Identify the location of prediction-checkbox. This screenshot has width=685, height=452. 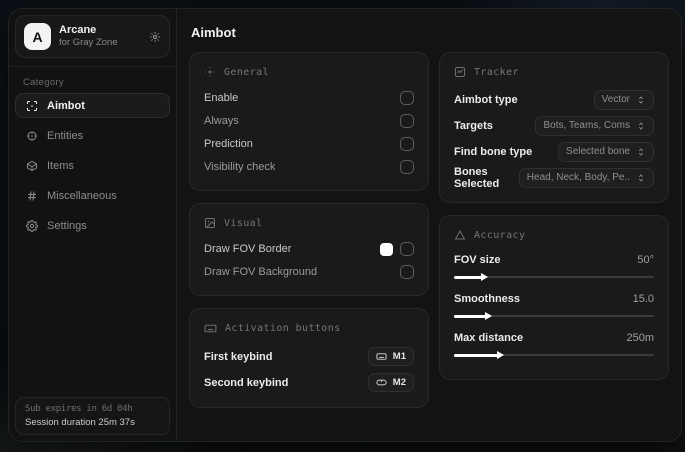
(407, 144).